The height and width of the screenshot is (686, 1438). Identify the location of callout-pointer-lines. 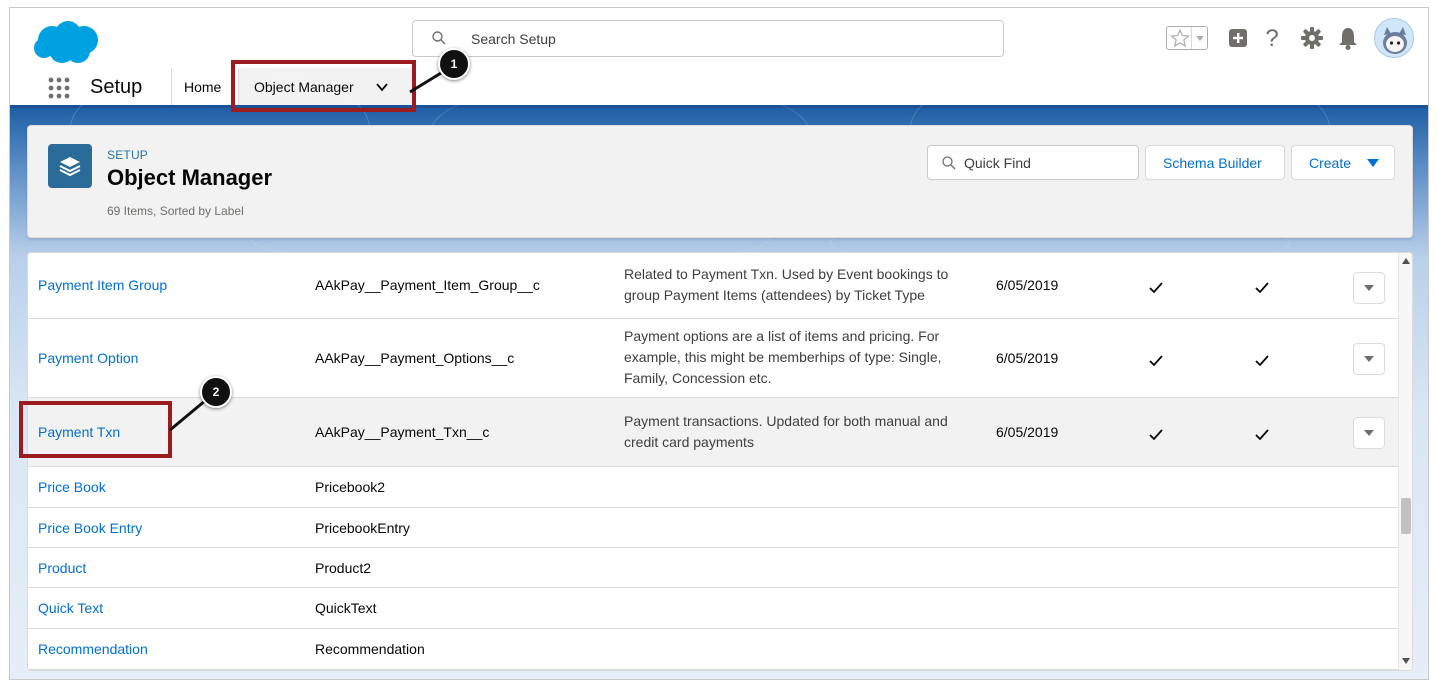
(308, 250).